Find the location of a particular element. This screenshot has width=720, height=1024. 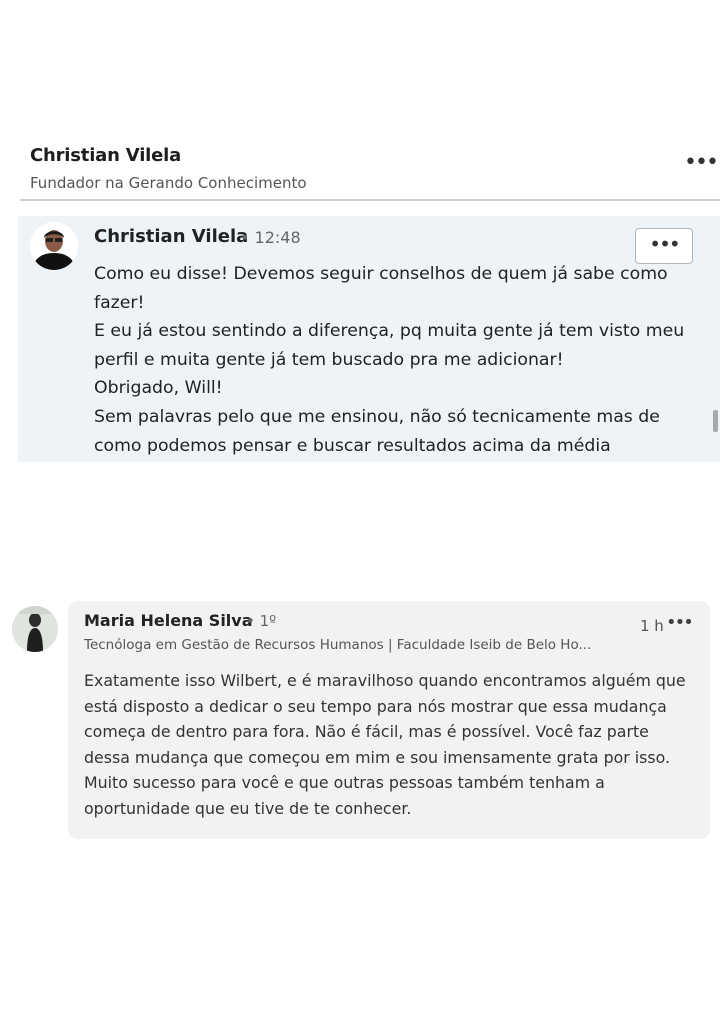

divider is located at coordinates (370, 200).